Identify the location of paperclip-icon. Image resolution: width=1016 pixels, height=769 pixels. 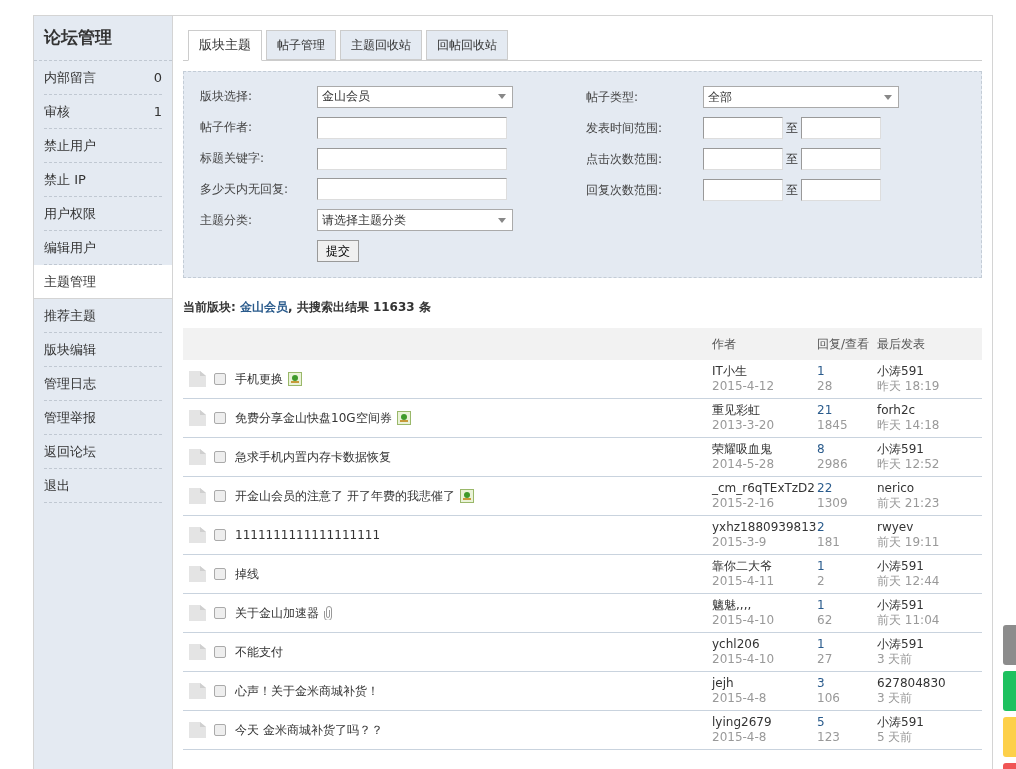
(328, 613).